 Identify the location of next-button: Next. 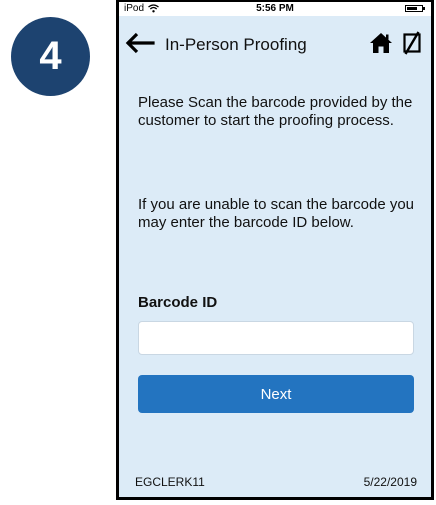
(276, 394).